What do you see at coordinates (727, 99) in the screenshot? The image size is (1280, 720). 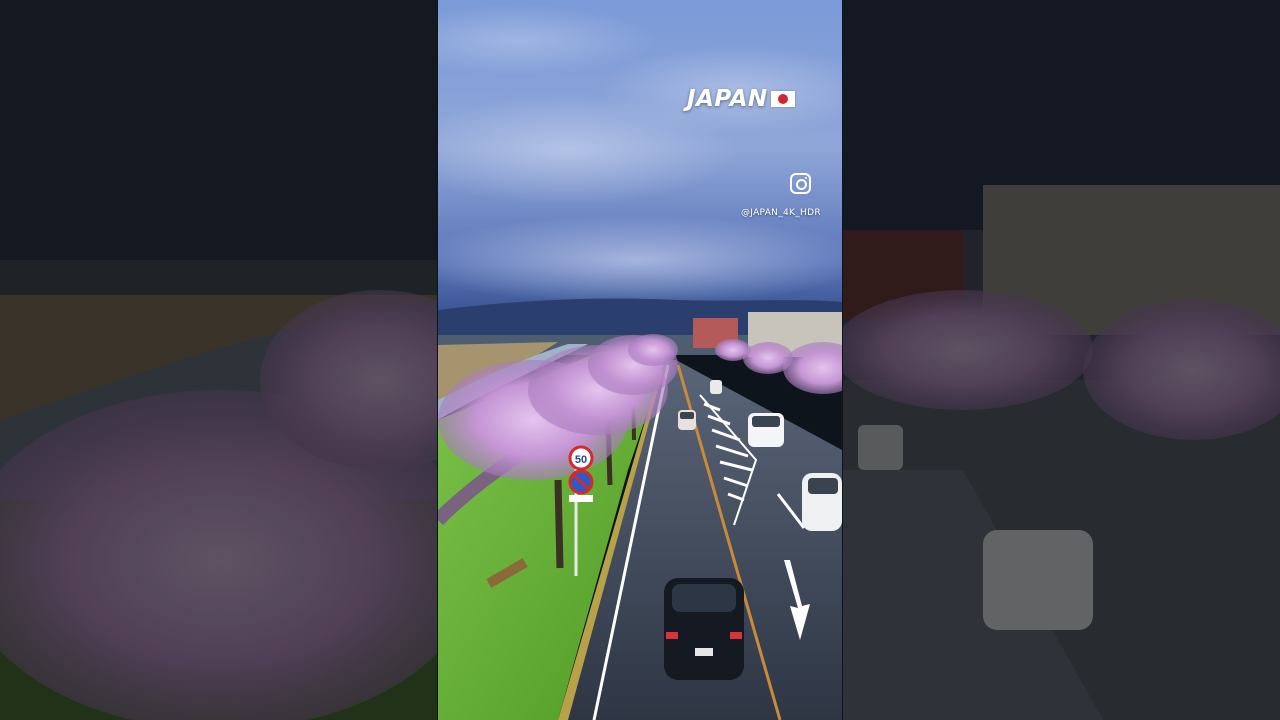 I see `video-title: JAPAN` at bounding box center [727, 99].